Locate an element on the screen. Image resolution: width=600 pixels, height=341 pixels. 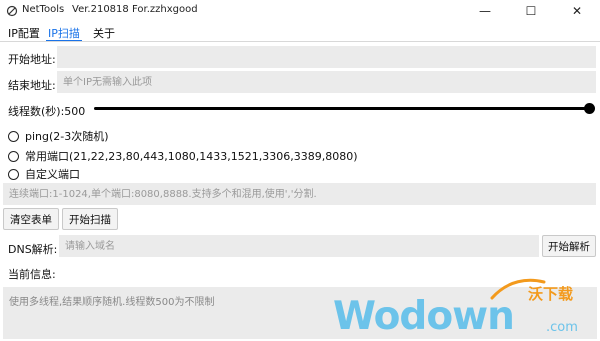
scan-mode-ping: ping(2-3次随机) is located at coordinates (58, 136).